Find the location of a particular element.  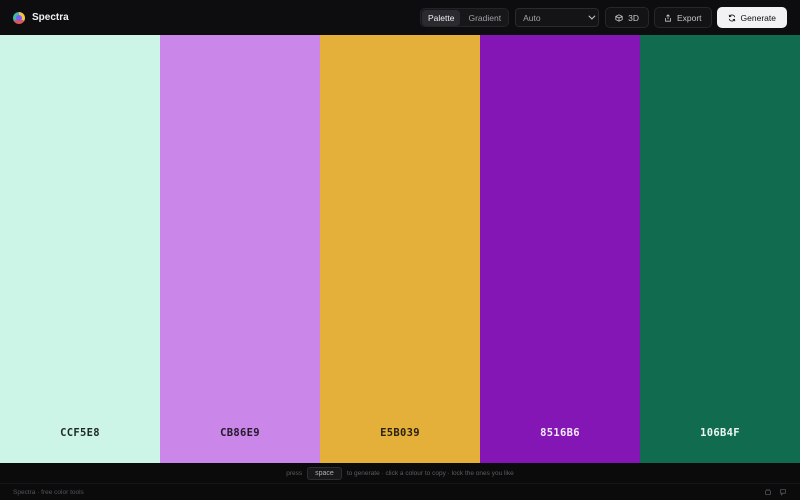

feedback-icon is located at coordinates (783, 492).